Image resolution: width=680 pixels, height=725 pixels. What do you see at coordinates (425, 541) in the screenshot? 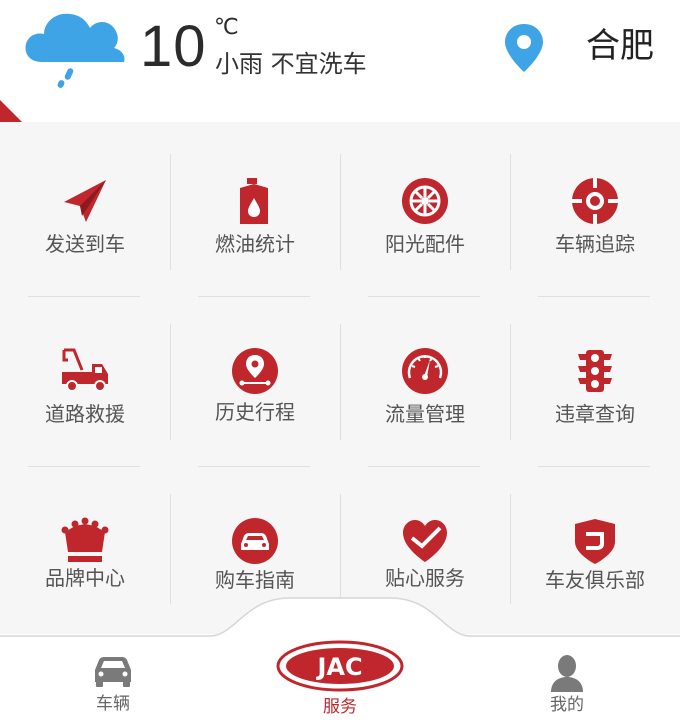
I see `heart-icon` at bounding box center [425, 541].